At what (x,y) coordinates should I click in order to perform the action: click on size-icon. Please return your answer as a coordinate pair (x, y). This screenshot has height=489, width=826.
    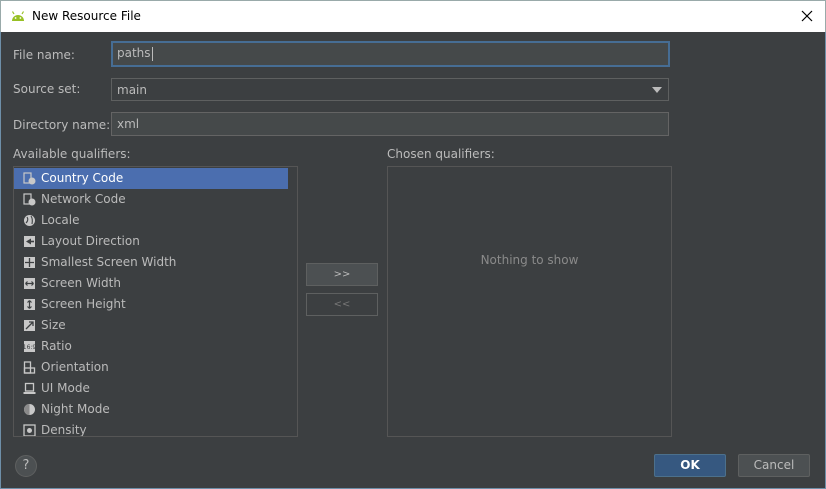
    Looking at the image, I should click on (29, 325).